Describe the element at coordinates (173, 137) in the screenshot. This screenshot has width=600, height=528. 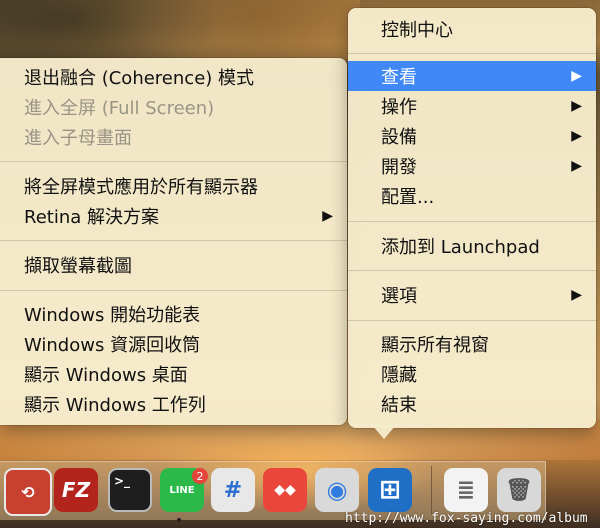
I see `menu-item-picture-in-picture: 進入子母畫面` at that location.